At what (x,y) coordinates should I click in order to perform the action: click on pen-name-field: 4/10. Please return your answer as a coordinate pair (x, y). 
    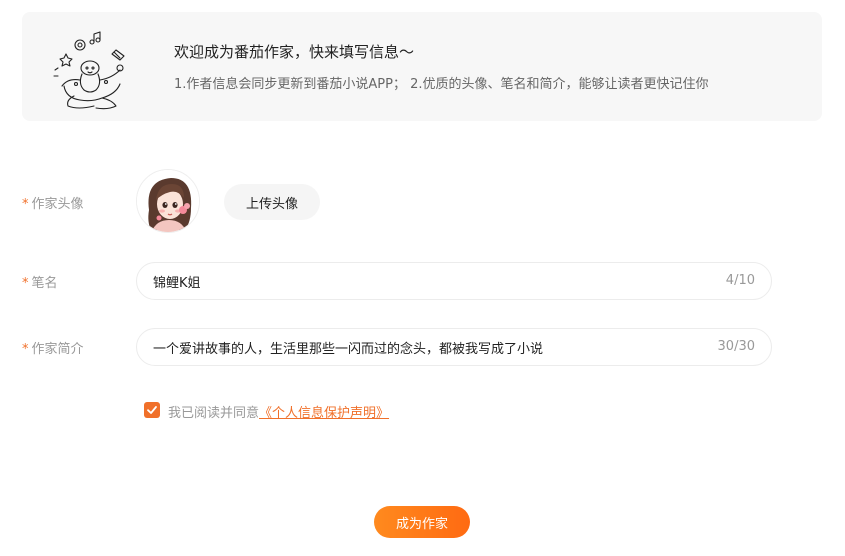
    Looking at the image, I should click on (454, 281).